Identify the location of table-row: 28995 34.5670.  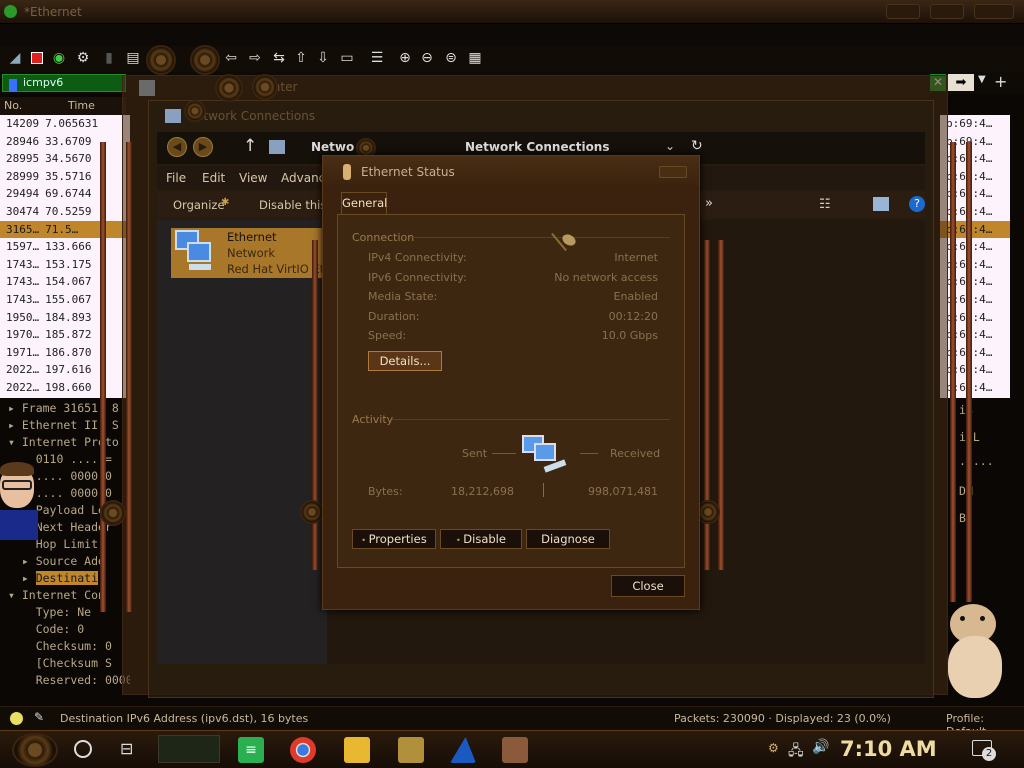
(65, 159).